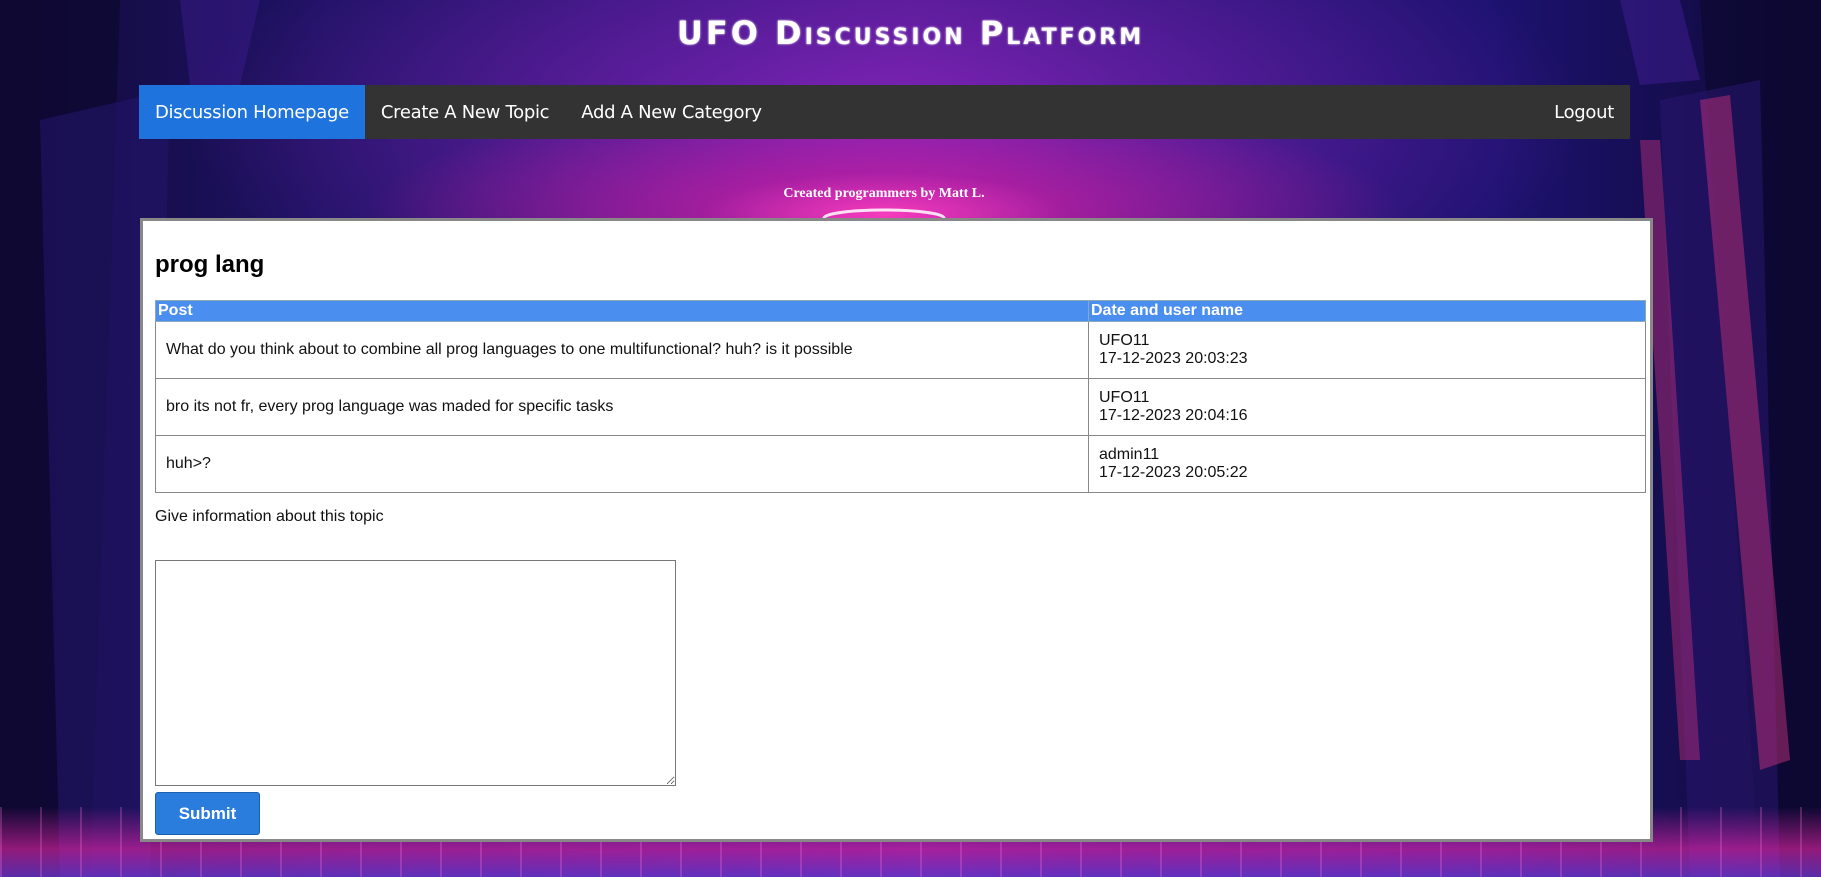 The width and height of the screenshot is (1821, 877). I want to click on post-date: 17-12-2023 20:04:16, so click(1173, 415).